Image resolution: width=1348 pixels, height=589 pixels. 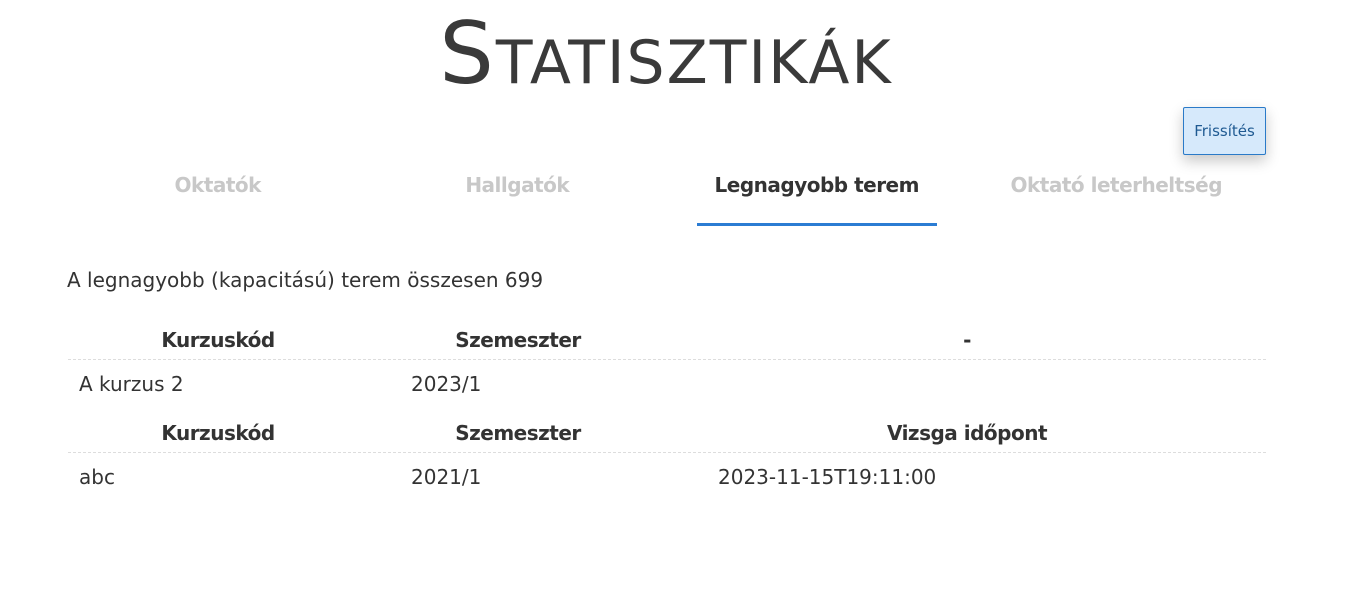 I want to click on column-header-vizsga-idopont: Vizsga időpont, so click(x=967, y=433).